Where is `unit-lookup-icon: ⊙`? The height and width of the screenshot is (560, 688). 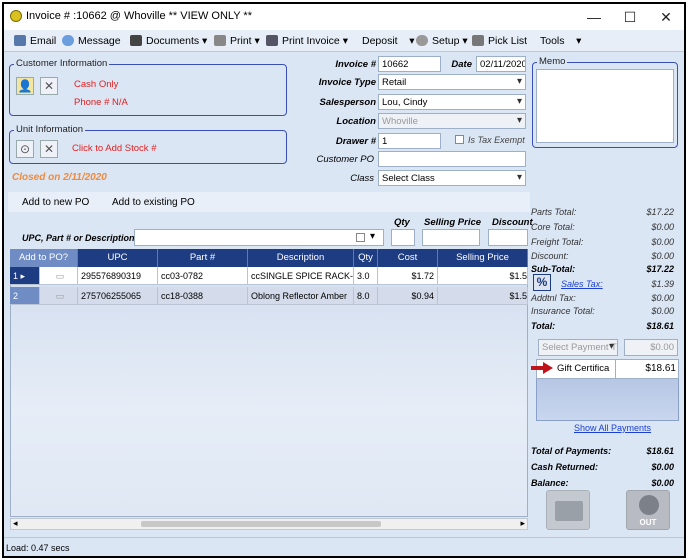 unit-lookup-icon: ⊙ is located at coordinates (25, 149).